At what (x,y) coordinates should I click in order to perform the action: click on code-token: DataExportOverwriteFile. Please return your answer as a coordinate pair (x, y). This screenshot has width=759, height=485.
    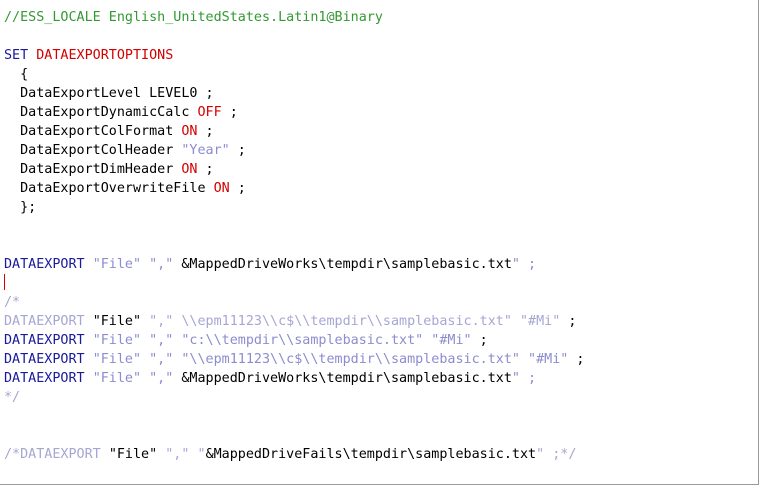
    Looking at the image, I should click on (109, 188).